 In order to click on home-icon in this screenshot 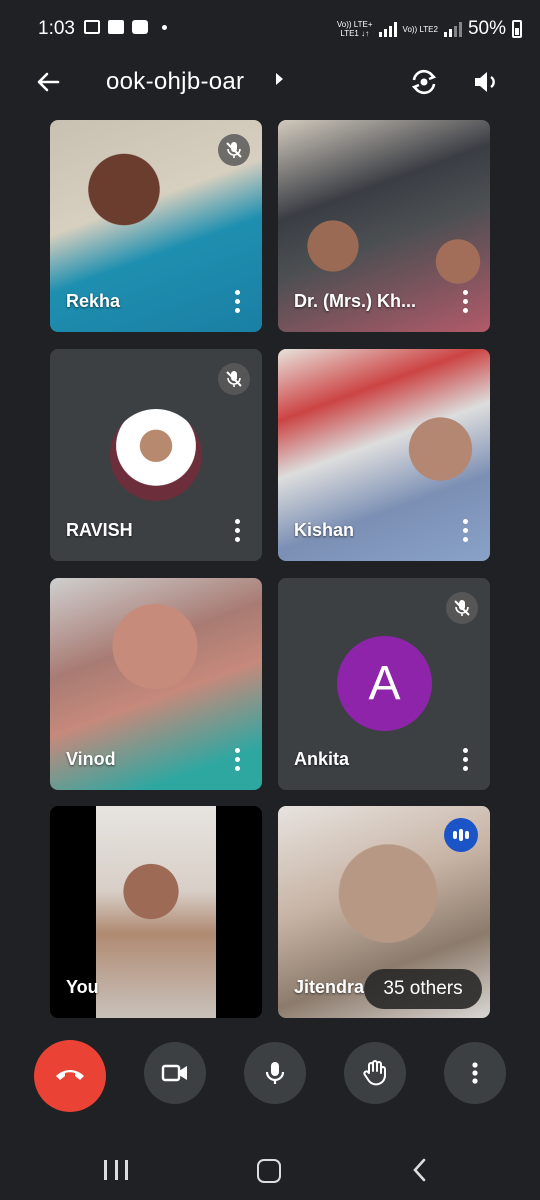, I will do `click(269, 1171)`.